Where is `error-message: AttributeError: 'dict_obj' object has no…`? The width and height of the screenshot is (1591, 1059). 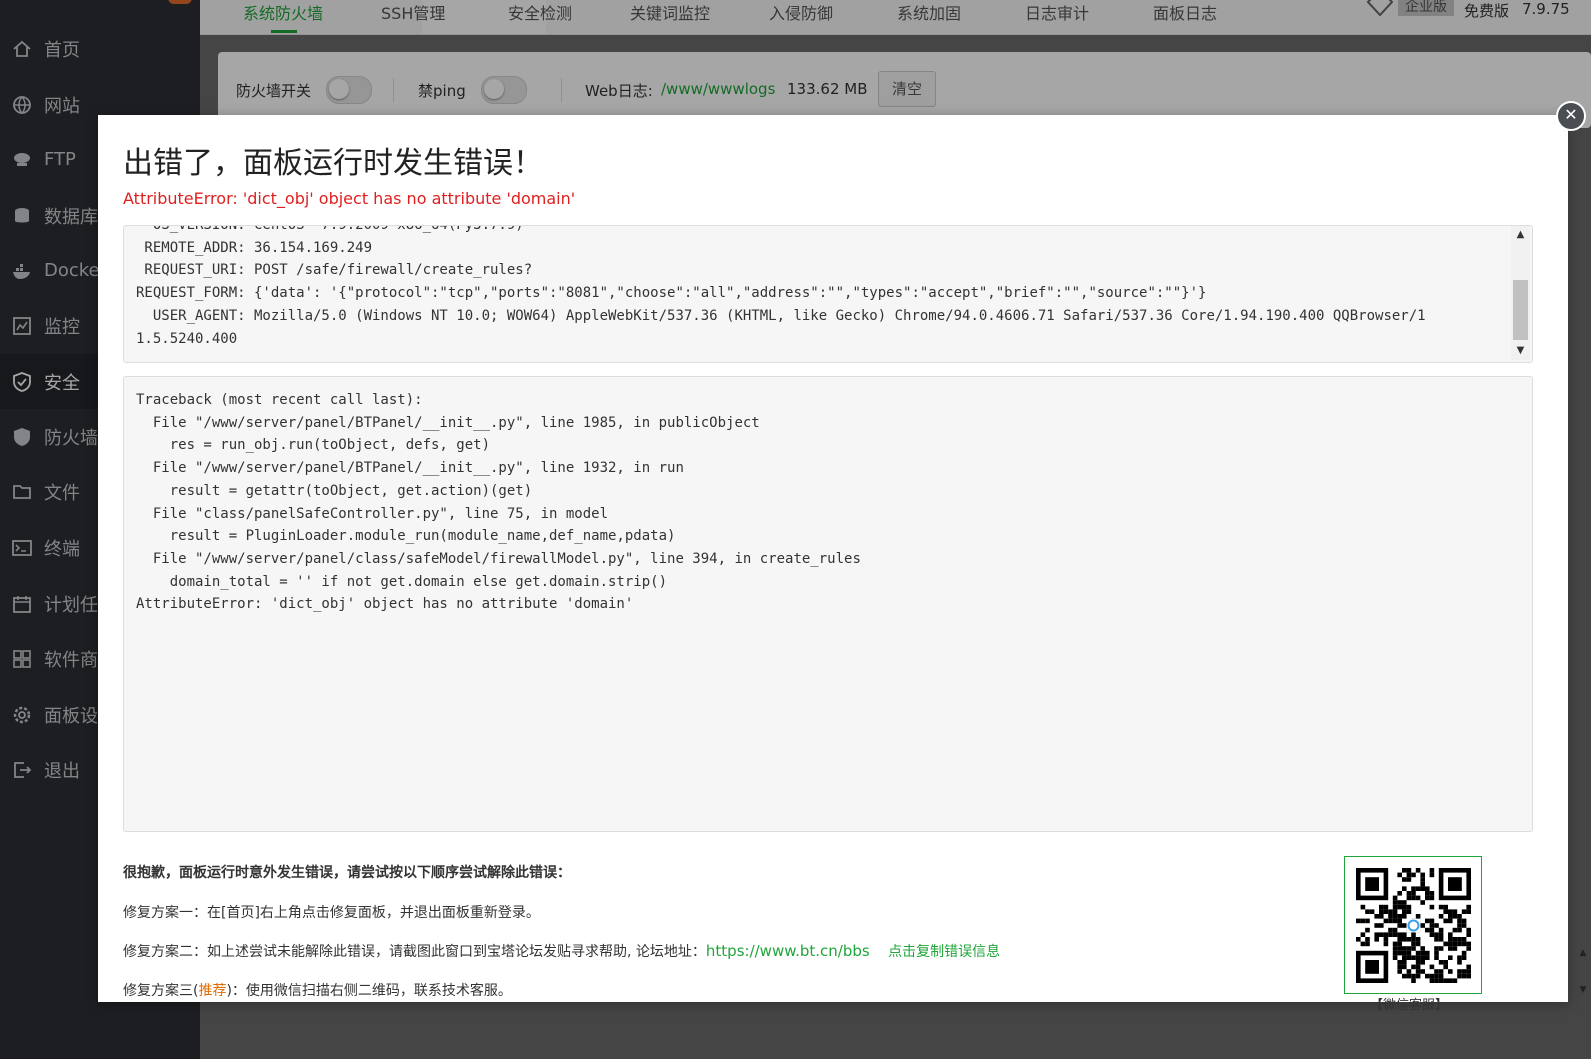 error-message: AttributeError: 'dict_obj' object has no… is located at coordinates (349, 198).